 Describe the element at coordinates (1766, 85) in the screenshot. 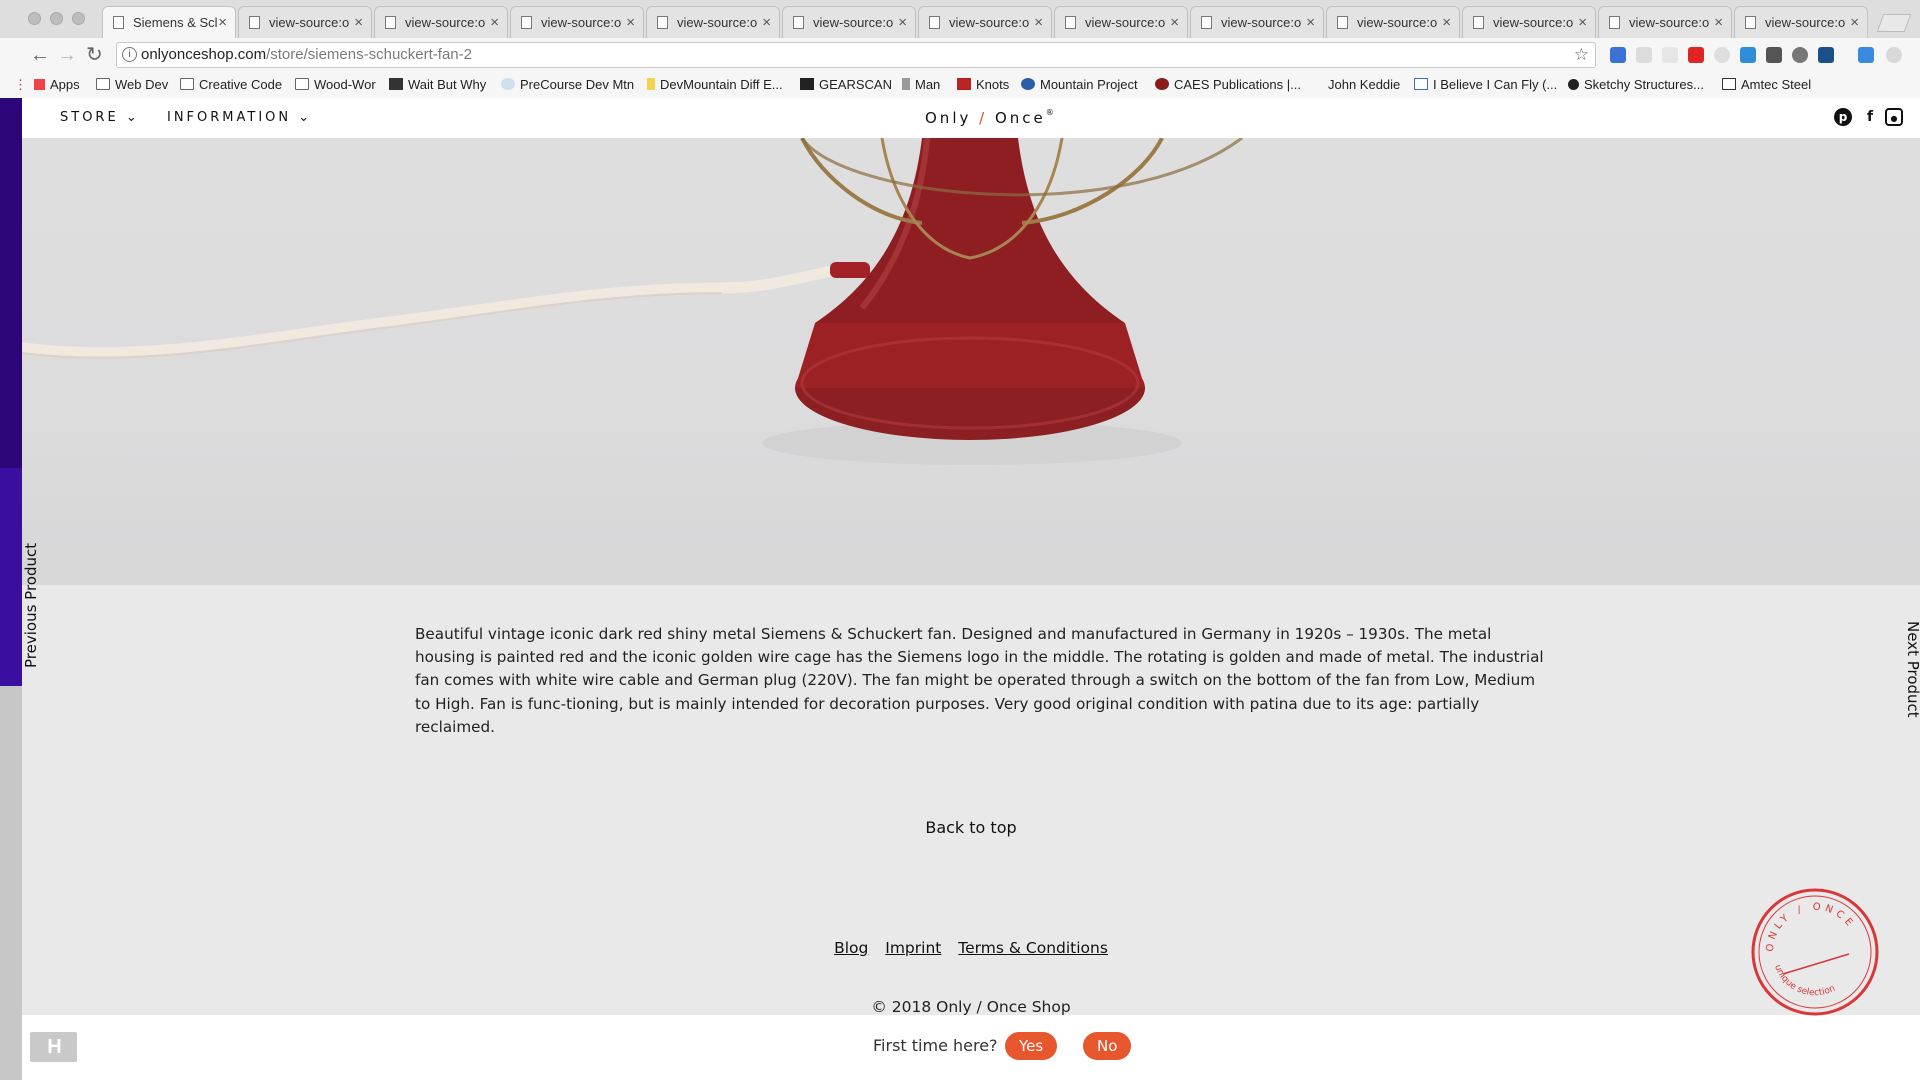

I see `bookmark-amtec-steel: Amtec Steel` at that location.